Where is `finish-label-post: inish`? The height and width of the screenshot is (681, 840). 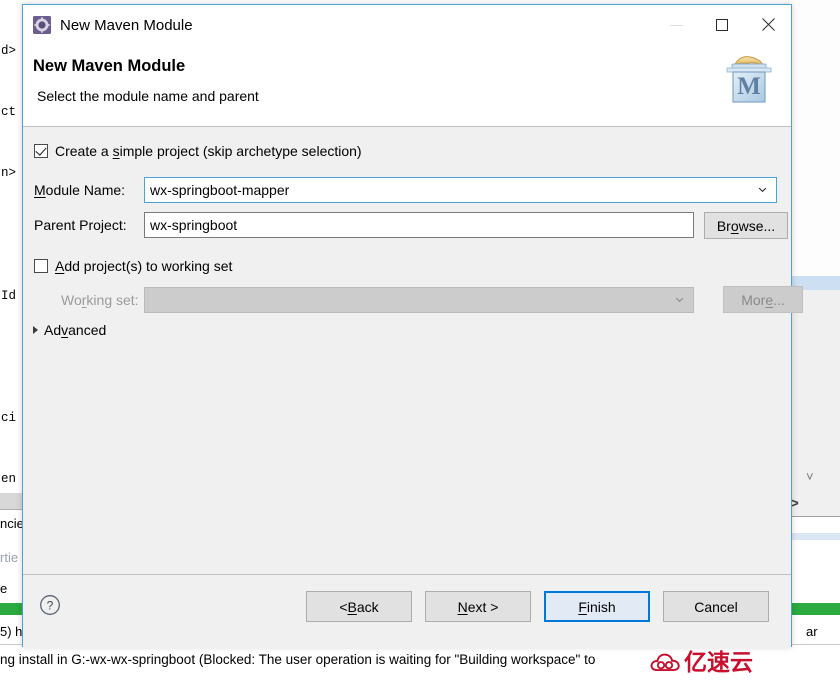 finish-label-post: inish is located at coordinates (601, 606).